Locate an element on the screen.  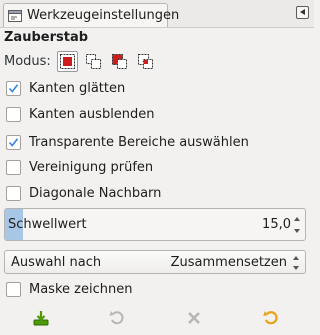
select-by-value: Zusammensetzen is located at coordinates (228, 262).